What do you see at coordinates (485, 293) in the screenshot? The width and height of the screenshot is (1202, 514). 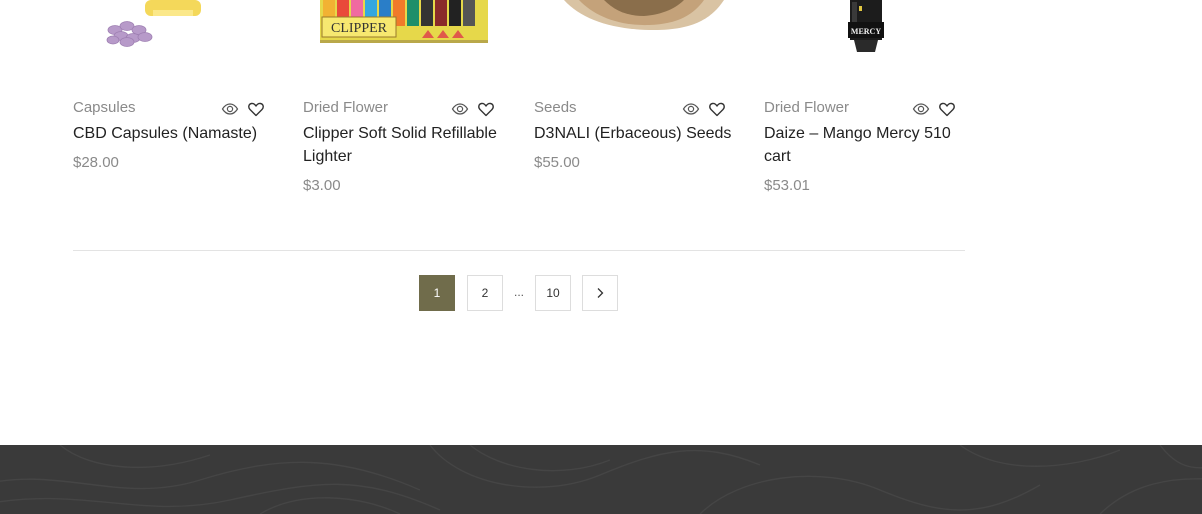 I see `page-2-button: 2` at bounding box center [485, 293].